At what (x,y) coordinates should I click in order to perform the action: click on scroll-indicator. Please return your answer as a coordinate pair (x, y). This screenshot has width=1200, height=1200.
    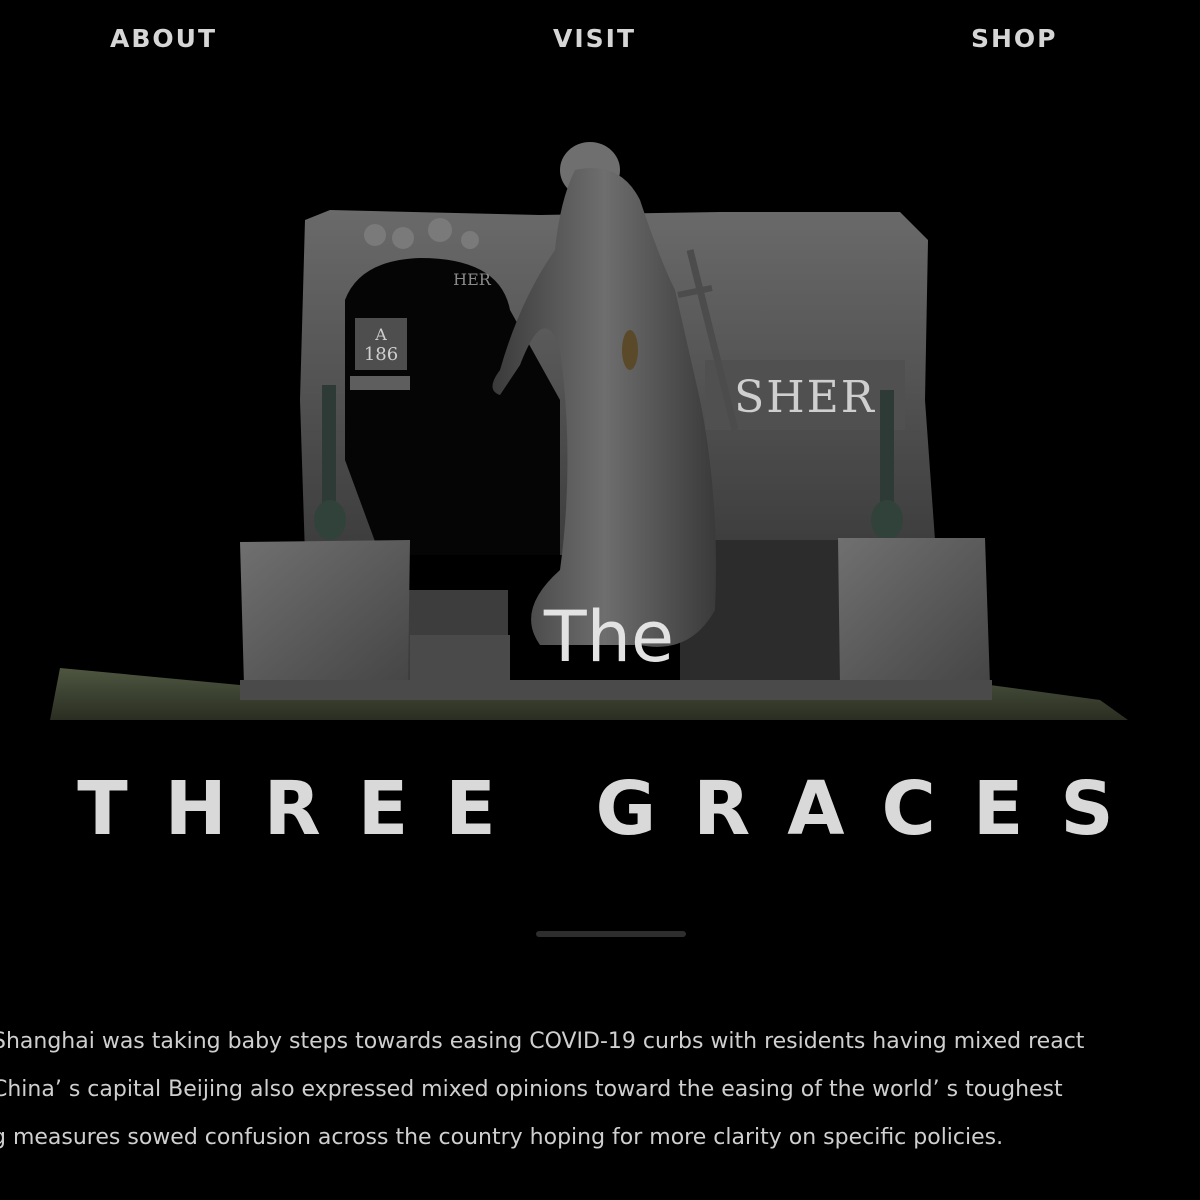
    Looking at the image, I should click on (611, 934).